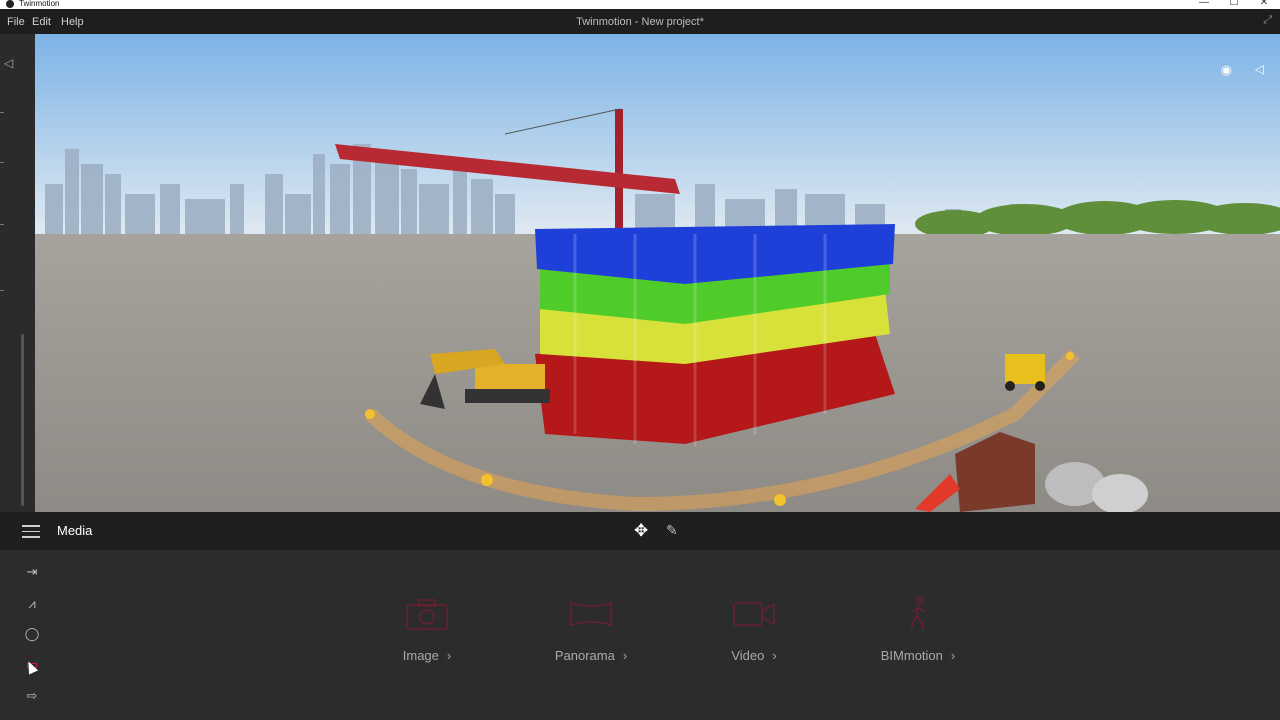 This screenshot has width=1280, height=720. What do you see at coordinates (32, 604) in the screenshot?
I see `context-icon: ⩘` at bounding box center [32, 604].